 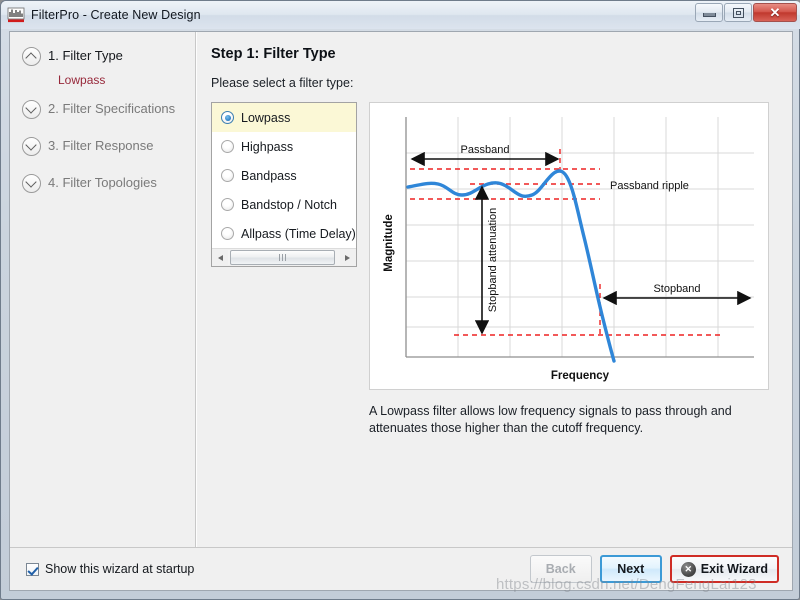 I want to click on sidebar-item-label: 4. Filter Topologies, so click(x=102, y=182).